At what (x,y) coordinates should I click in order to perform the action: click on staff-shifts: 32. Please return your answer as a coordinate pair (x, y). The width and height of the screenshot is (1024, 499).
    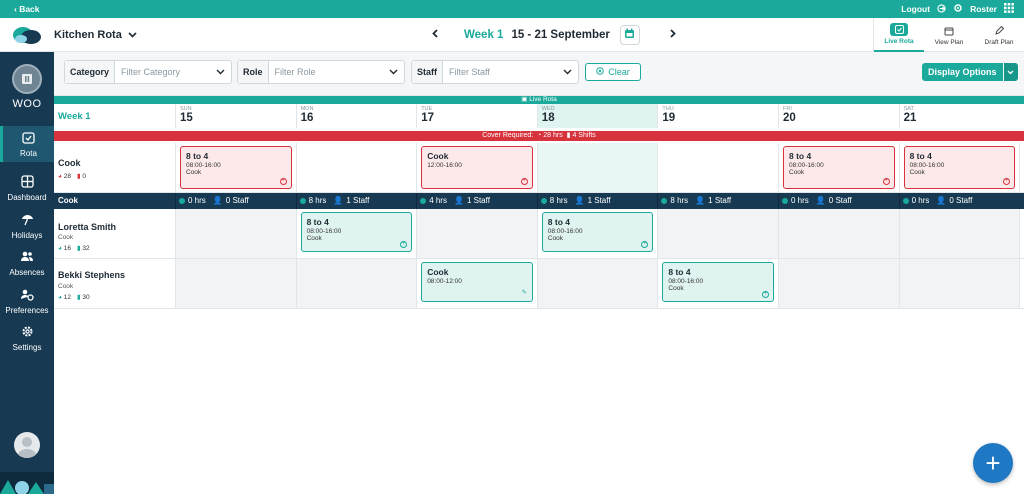
    Looking at the image, I should click on (86, 248).